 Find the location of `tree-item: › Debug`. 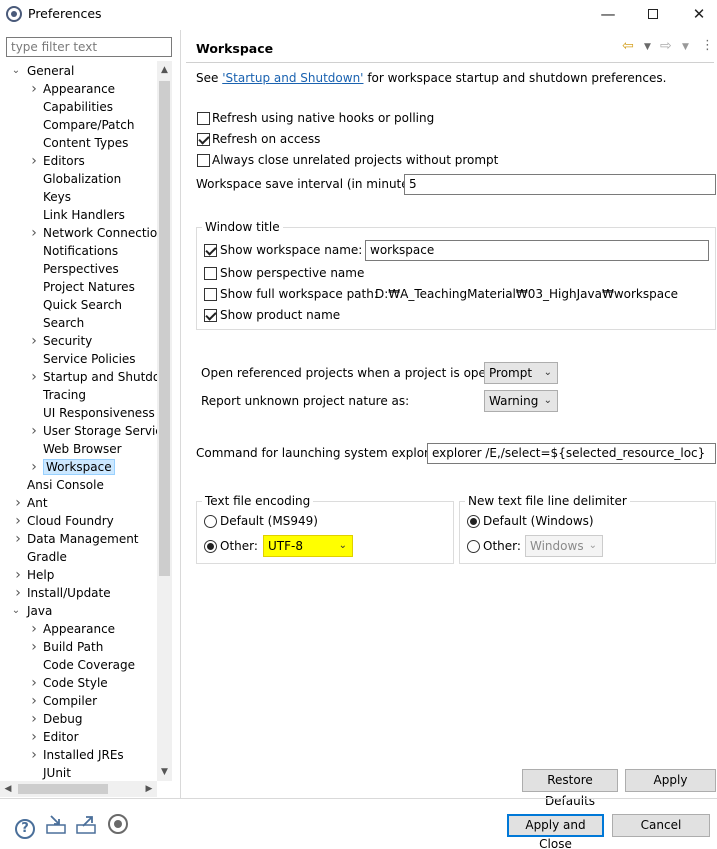

tree-item: › Debug is located at coordinates (56, 719).